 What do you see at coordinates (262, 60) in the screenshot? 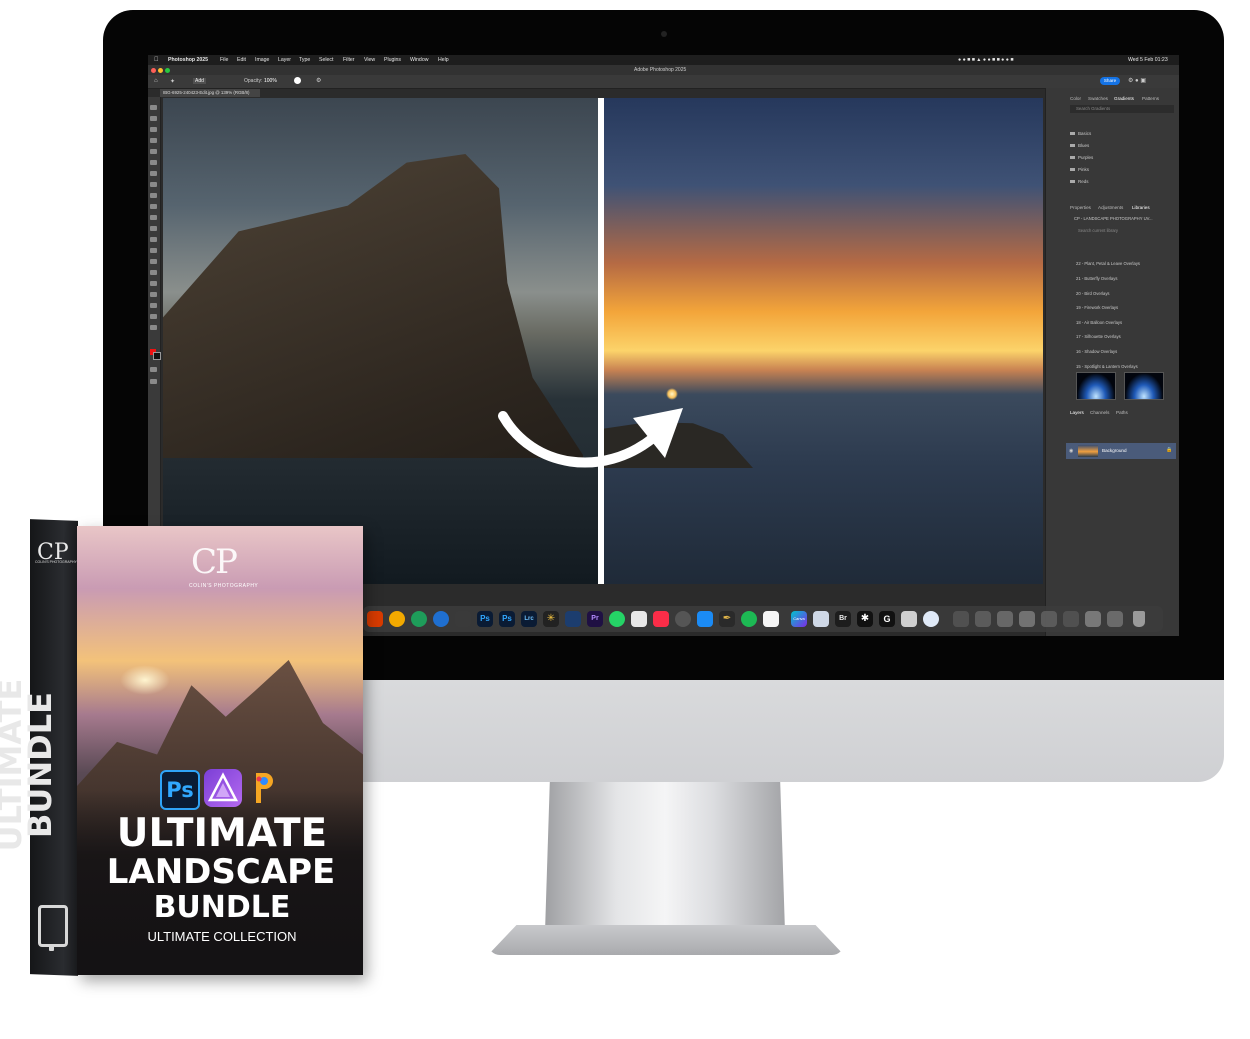
I see `menu-image: Image` at bounding box center [262, 60].